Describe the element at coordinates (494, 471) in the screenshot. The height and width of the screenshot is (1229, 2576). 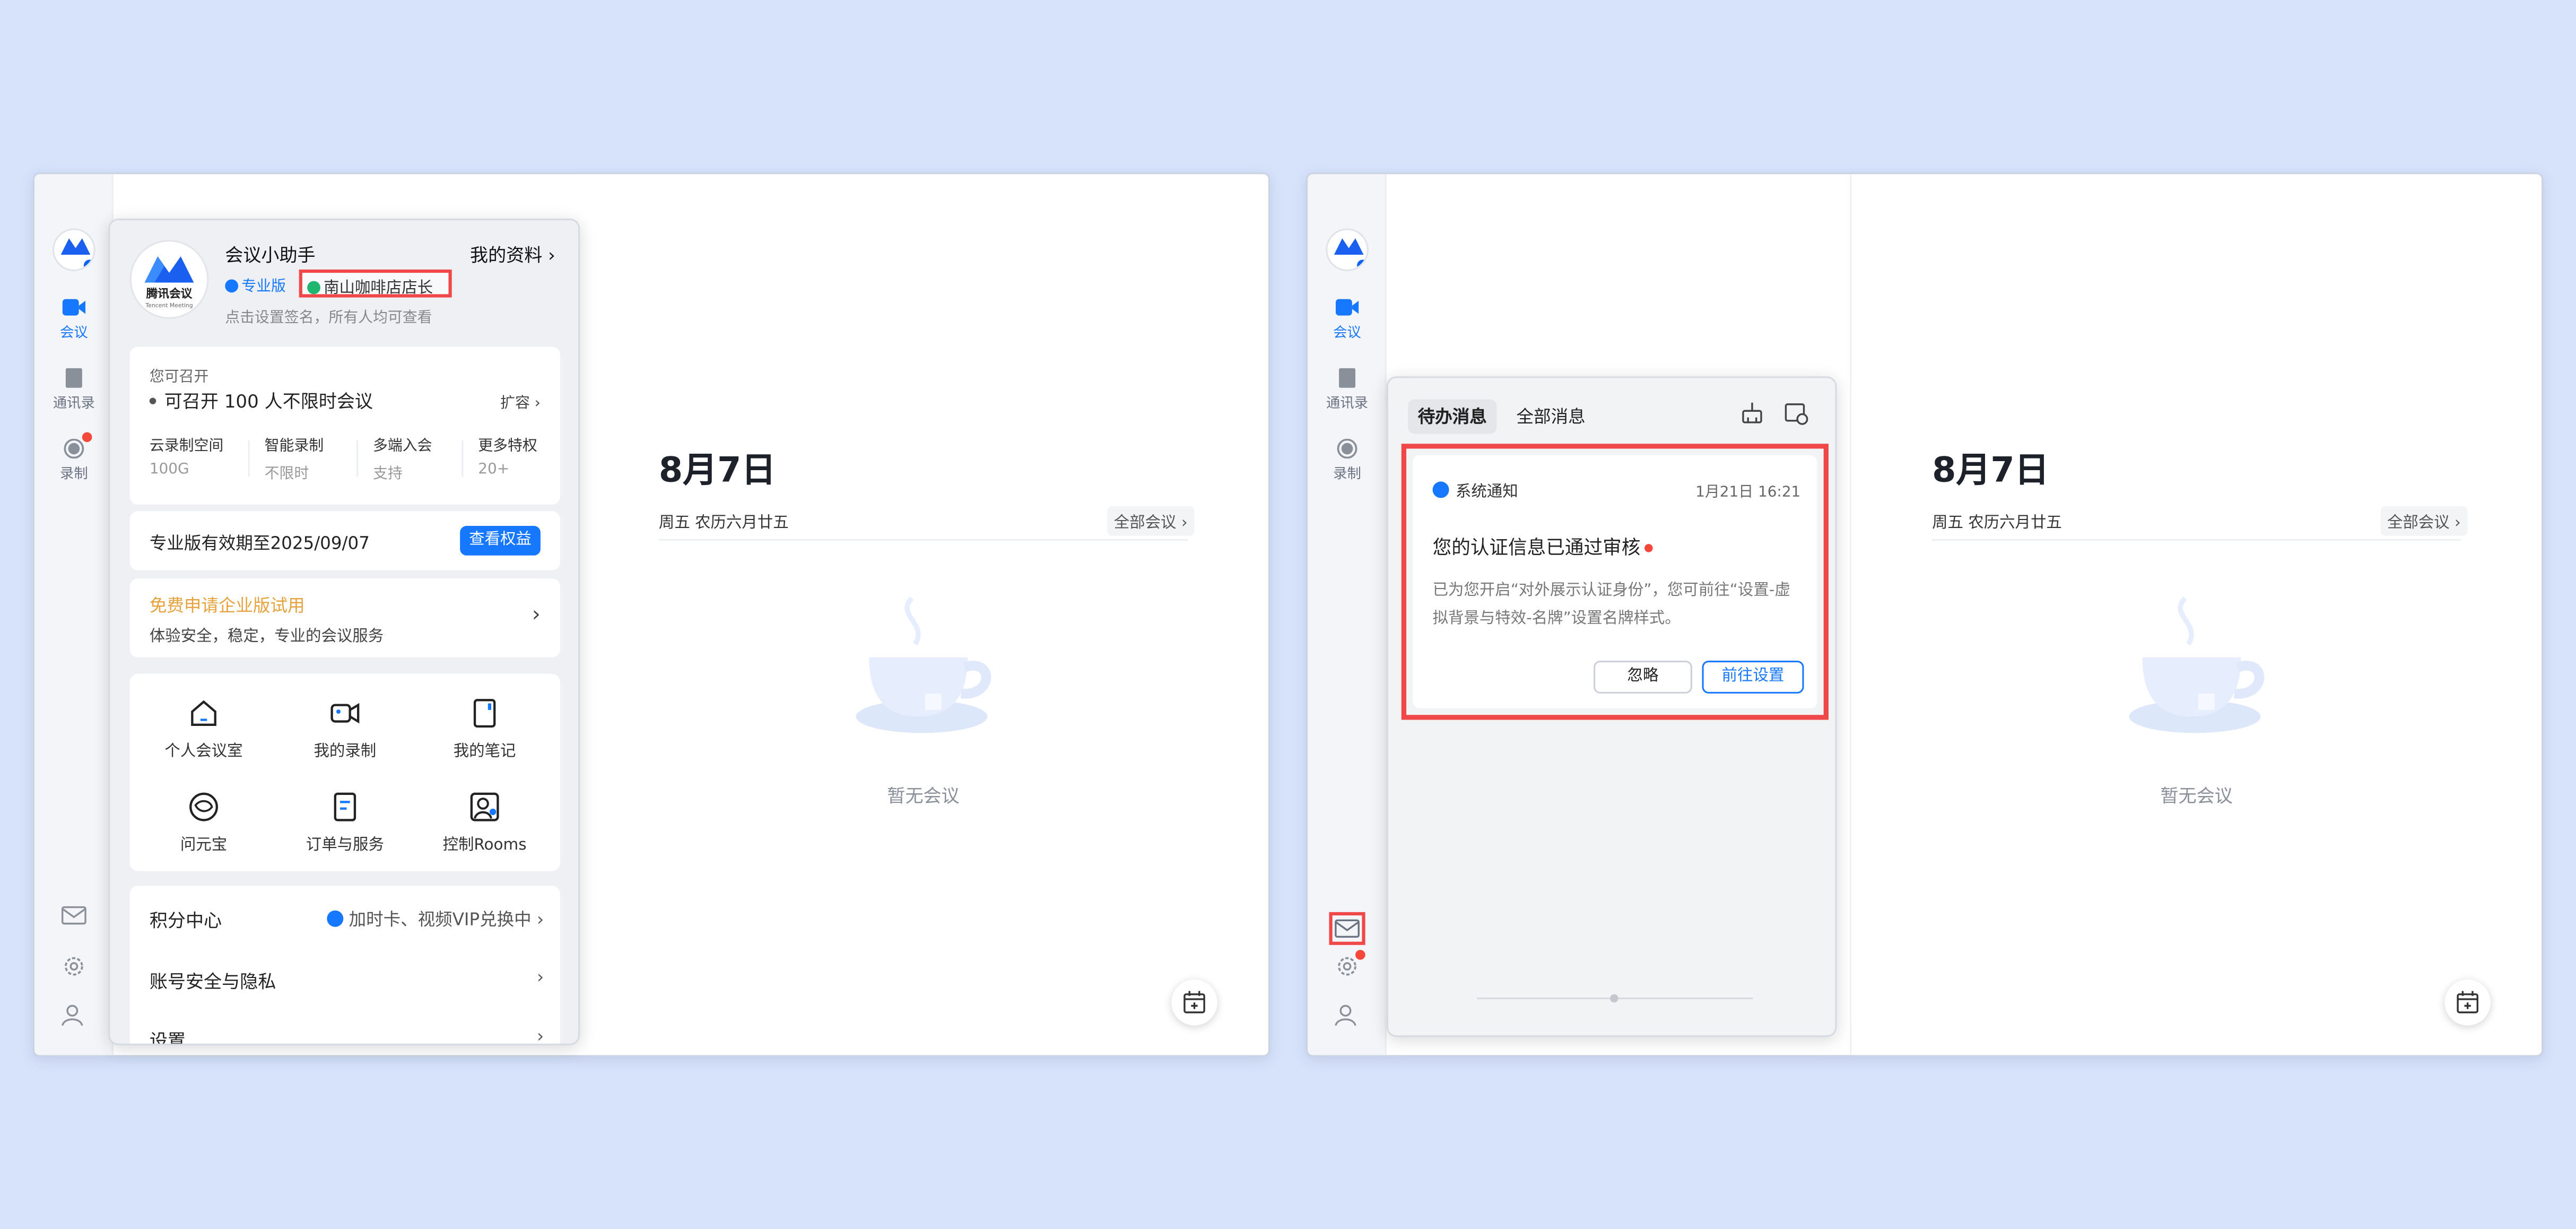
I see `feature-value: 20+` at that location.